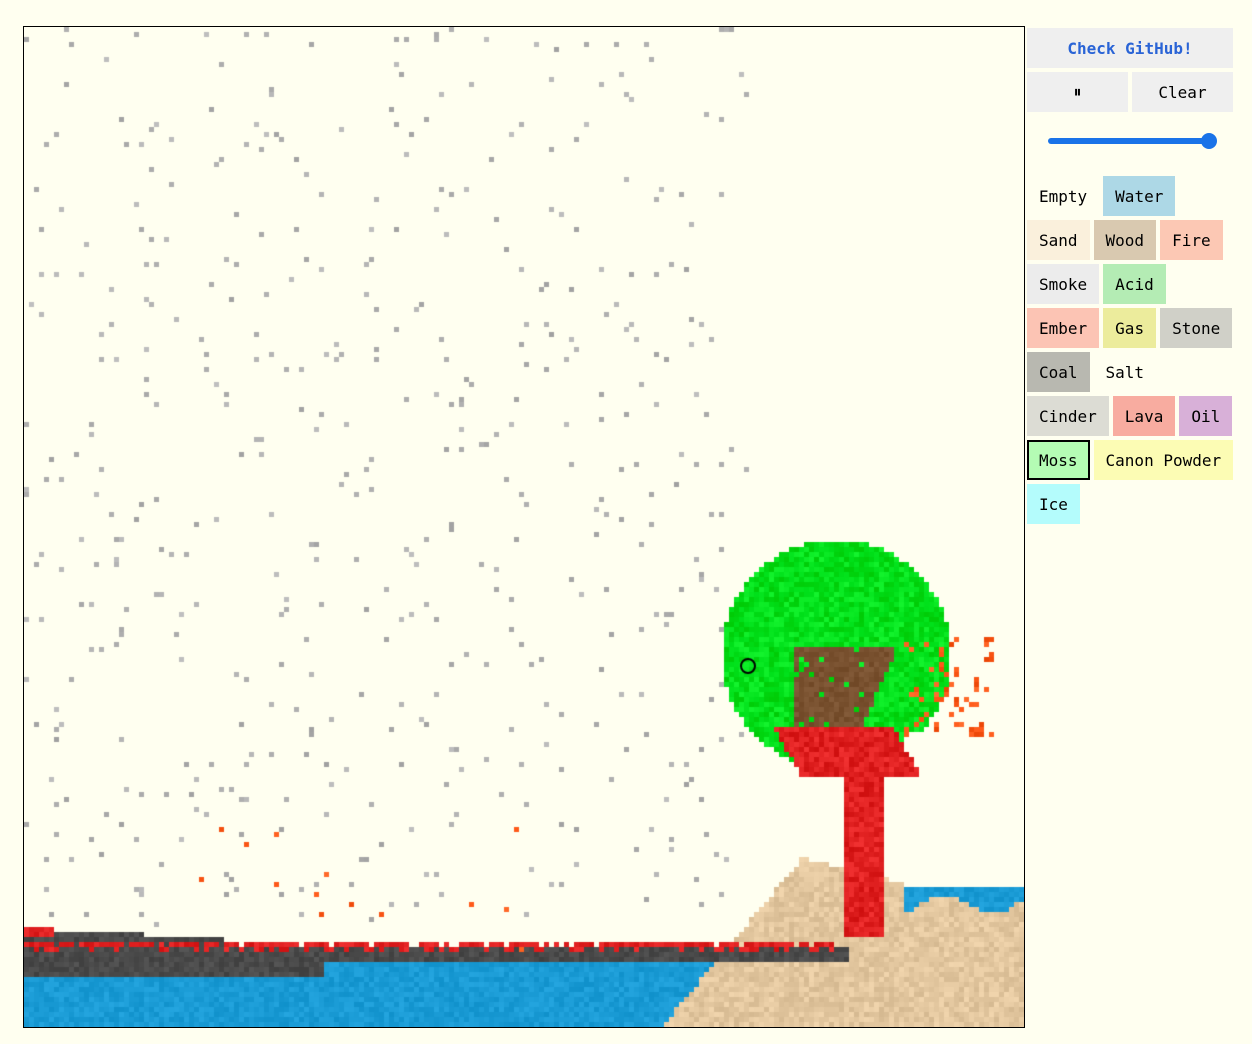 This screenshot has height=1044, width=1252. Describe the element at coordinates (1209, 141) in the screenshot. I see `speed-slider-thumb` at that location.